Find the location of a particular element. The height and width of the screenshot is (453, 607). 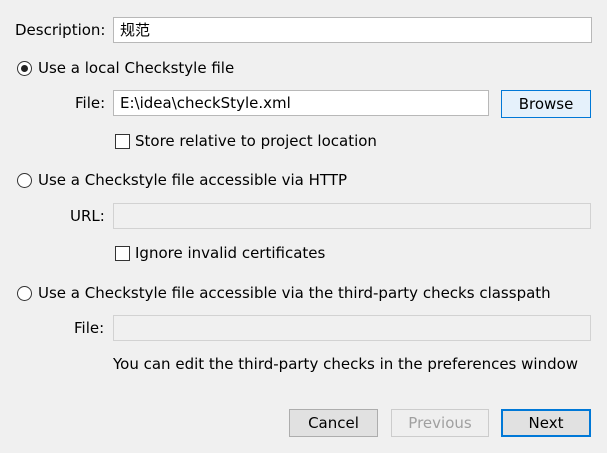

local-file-label: File: is located at coordinates (90, 103).